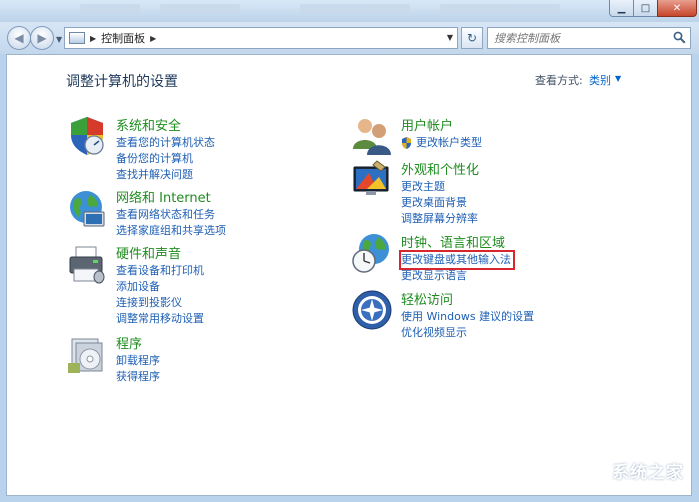 This screenshot has width=699, height=502. I want to click on link-troubleshoot: 查找并解决问题, so click(165, 175).